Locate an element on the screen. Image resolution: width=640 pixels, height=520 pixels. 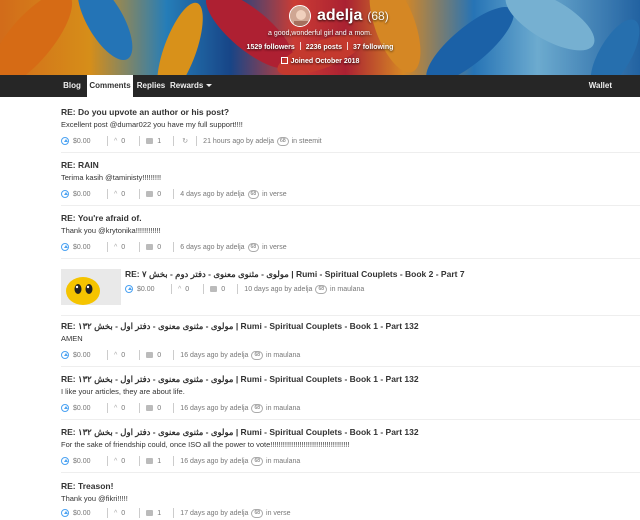
post-time: 21 hours ago is located at coordinates (223, 141).